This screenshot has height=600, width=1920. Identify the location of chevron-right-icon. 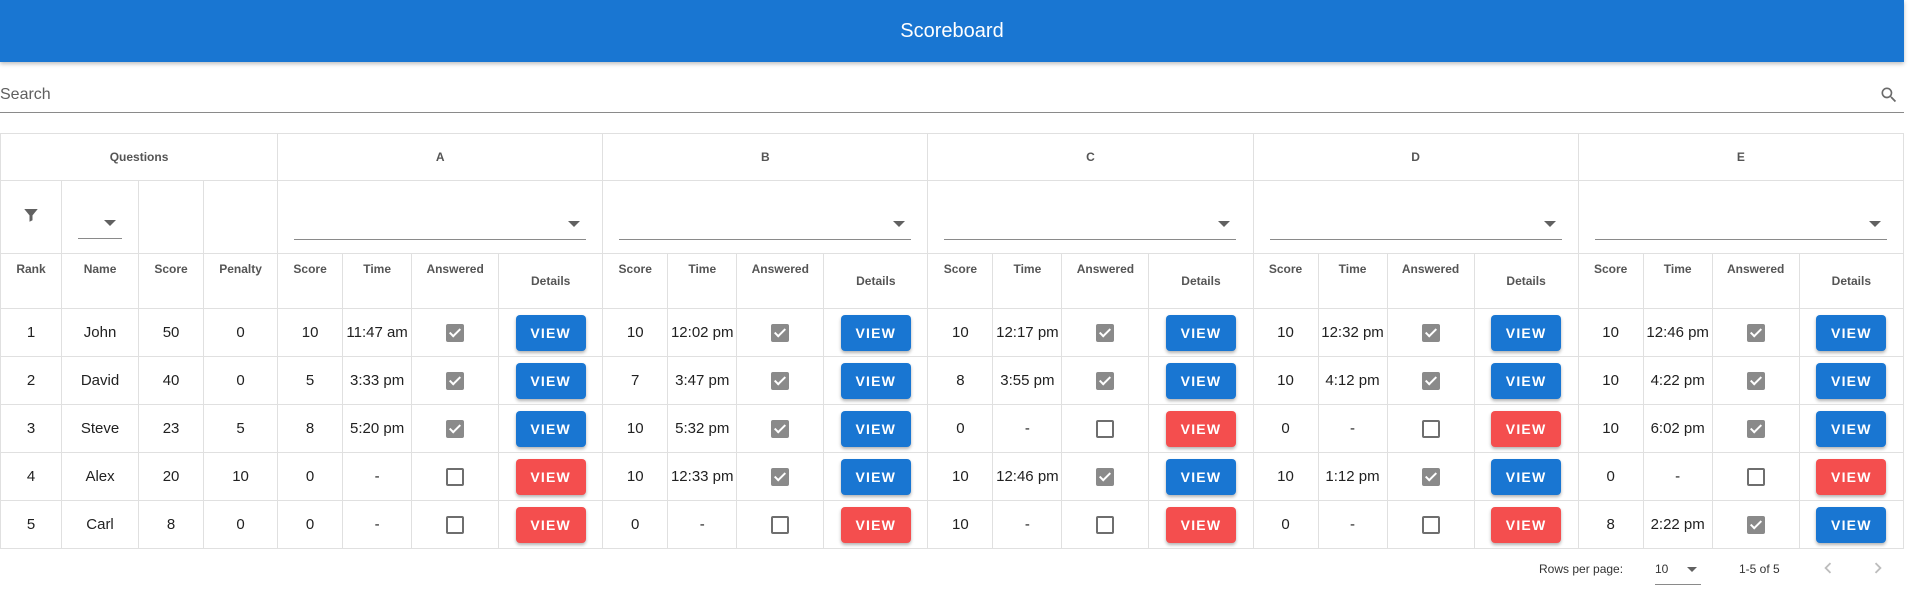
(1878, 568).